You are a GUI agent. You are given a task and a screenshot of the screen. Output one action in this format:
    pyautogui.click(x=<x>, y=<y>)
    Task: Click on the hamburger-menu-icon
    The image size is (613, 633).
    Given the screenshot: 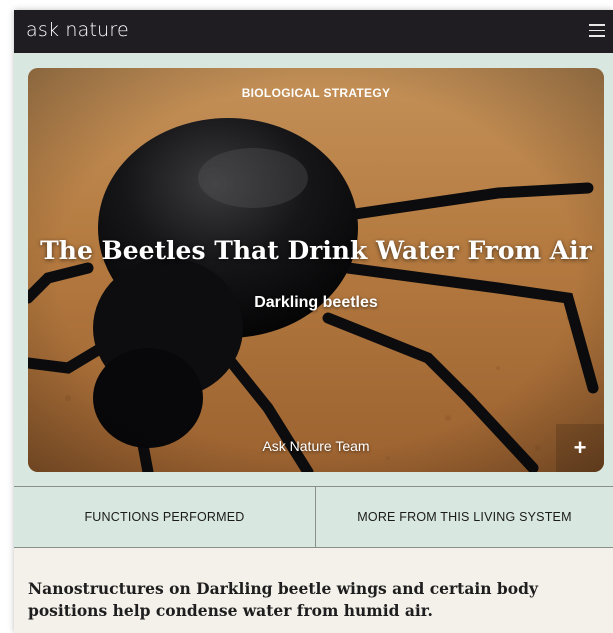 What is the action you would take?
    pyautogui.click(x=597, y=31)
    